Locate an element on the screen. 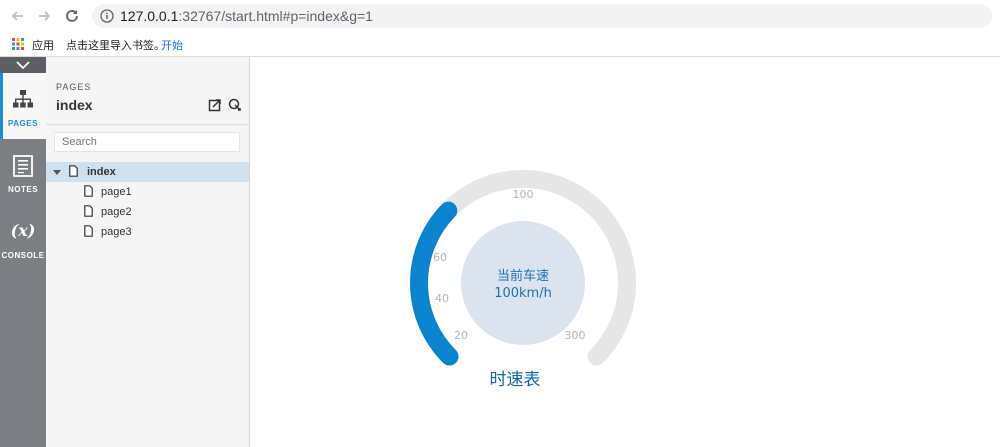 Image resolution: width=1000 pixels, height=447 pixels. locate-icon is located at coordinates (235, 105).